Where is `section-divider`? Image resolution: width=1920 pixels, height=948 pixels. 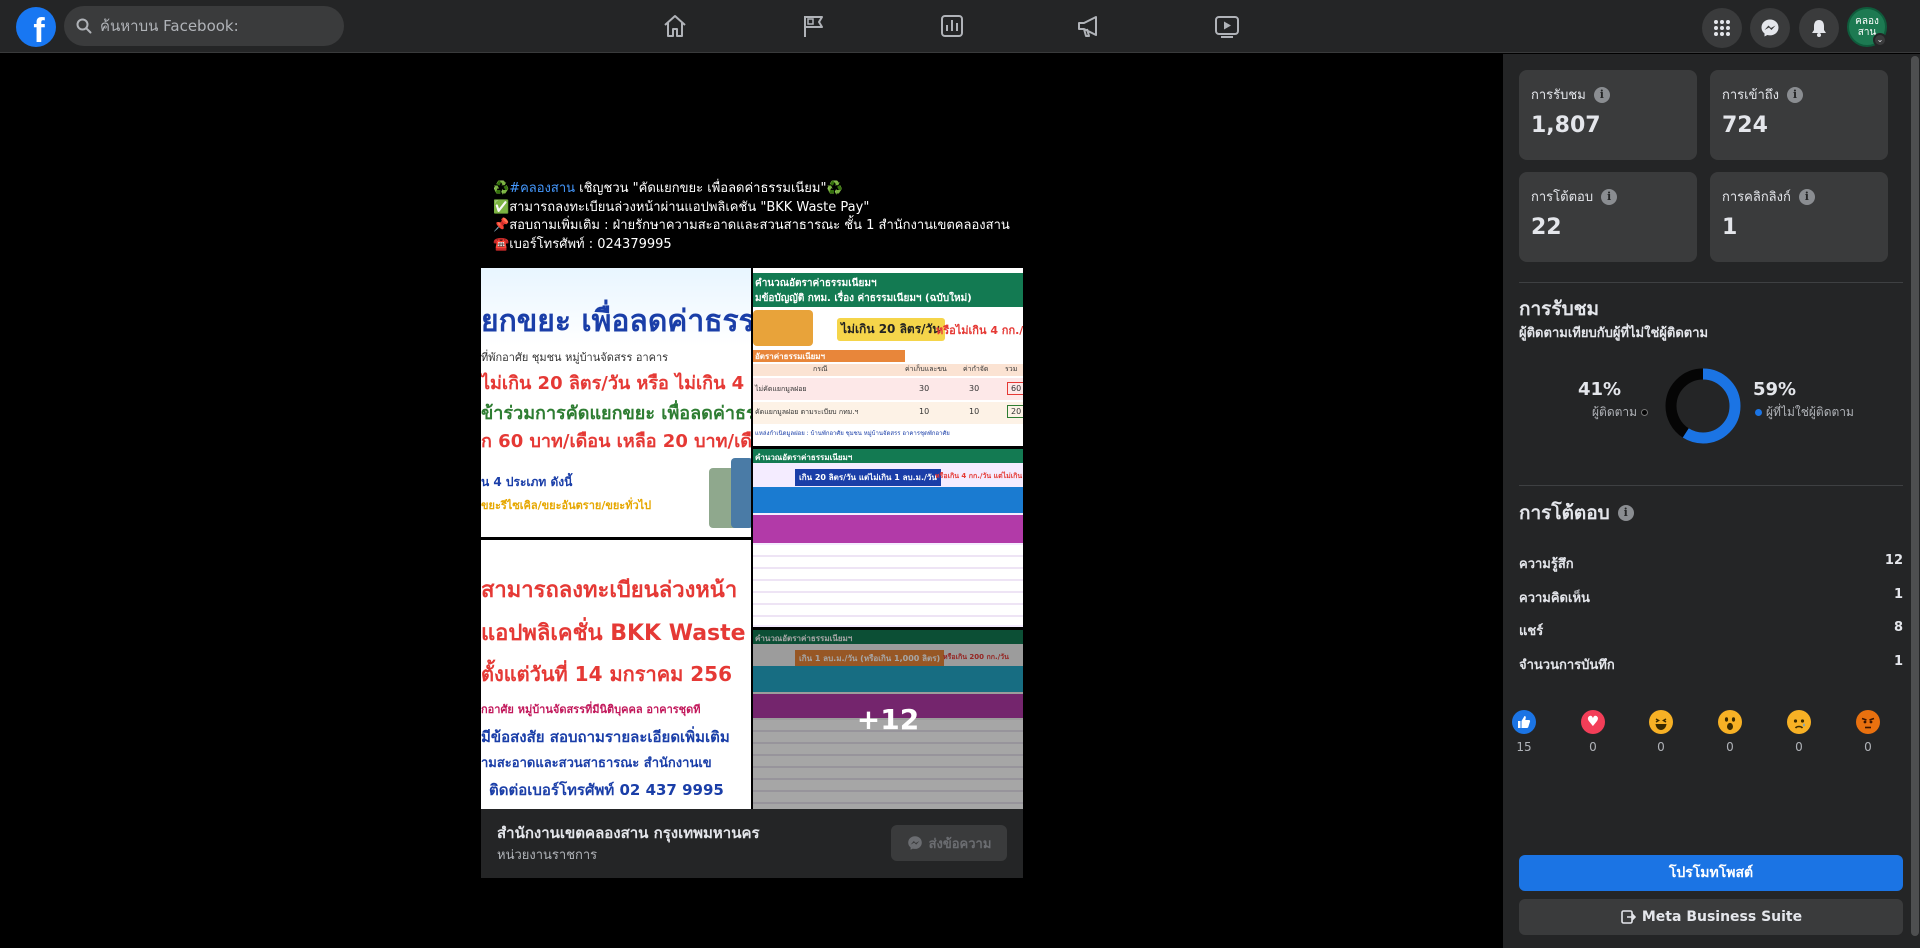
section-divider is located at coordinates (1711, 485).